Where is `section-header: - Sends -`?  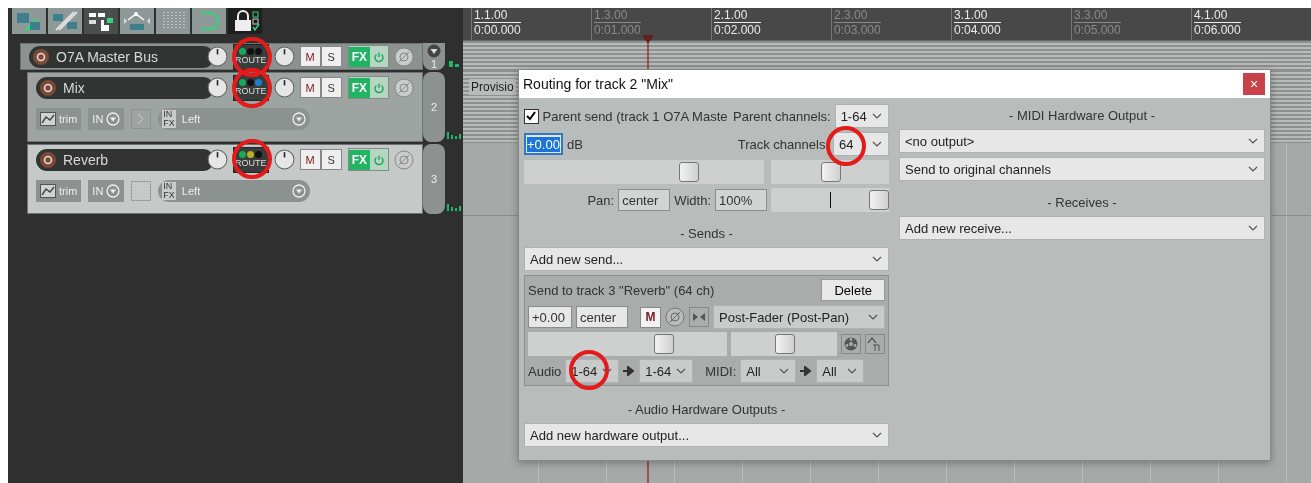
section-header: - Sends - is located at coordinates (706, 233).